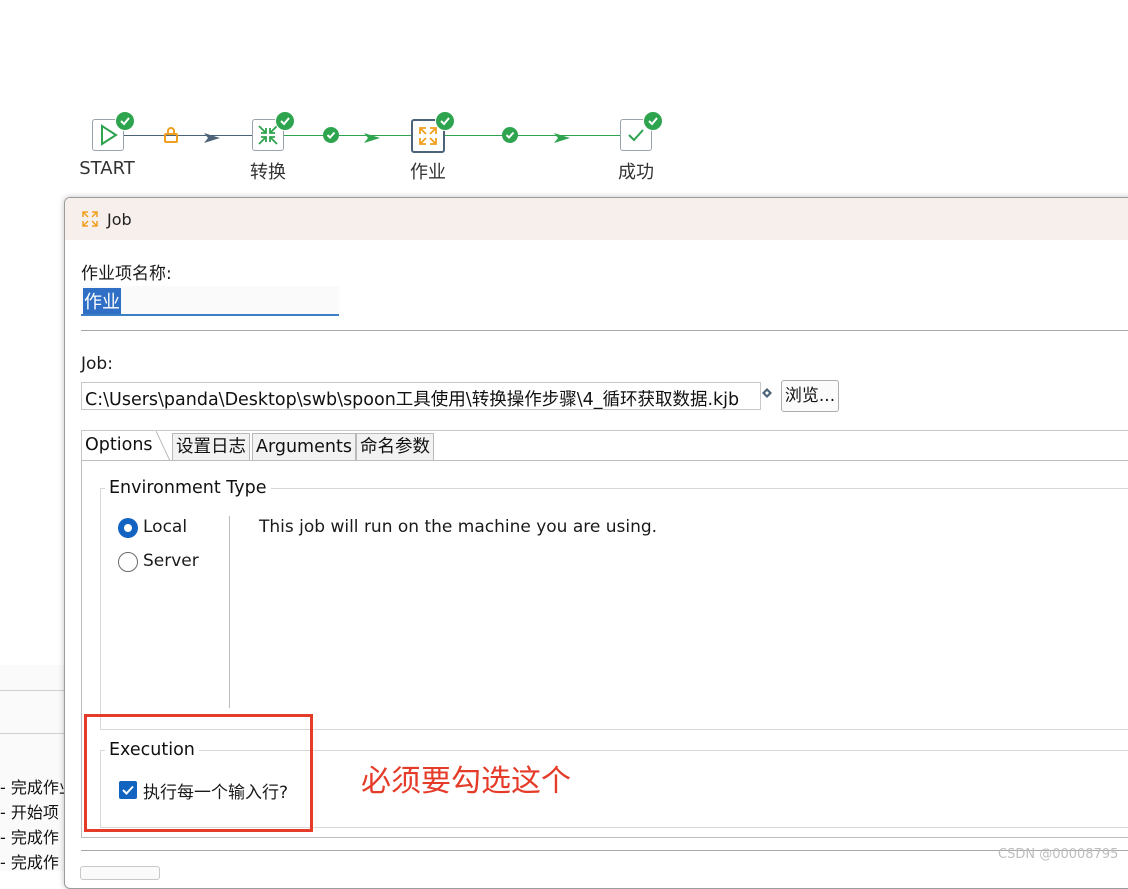  What do you see at coordinates (128, 562) in the screenshot?
I see `server-radio` at bounding box center [128, 562].